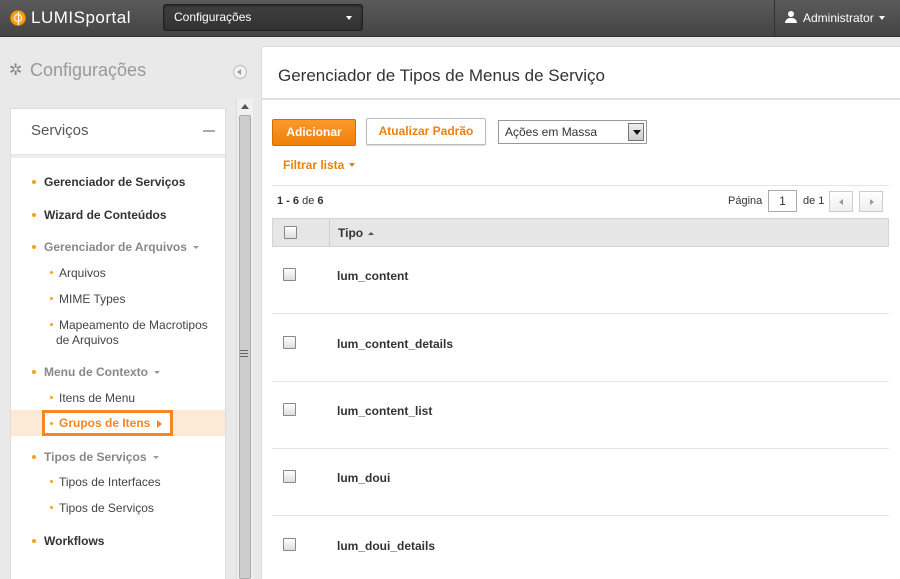 The height and width of the screenshot is (579, 900). What do you see at coordinates (745, 201) in the screenshot?
I see `page-label: Página` at bounding box center [745, 201].